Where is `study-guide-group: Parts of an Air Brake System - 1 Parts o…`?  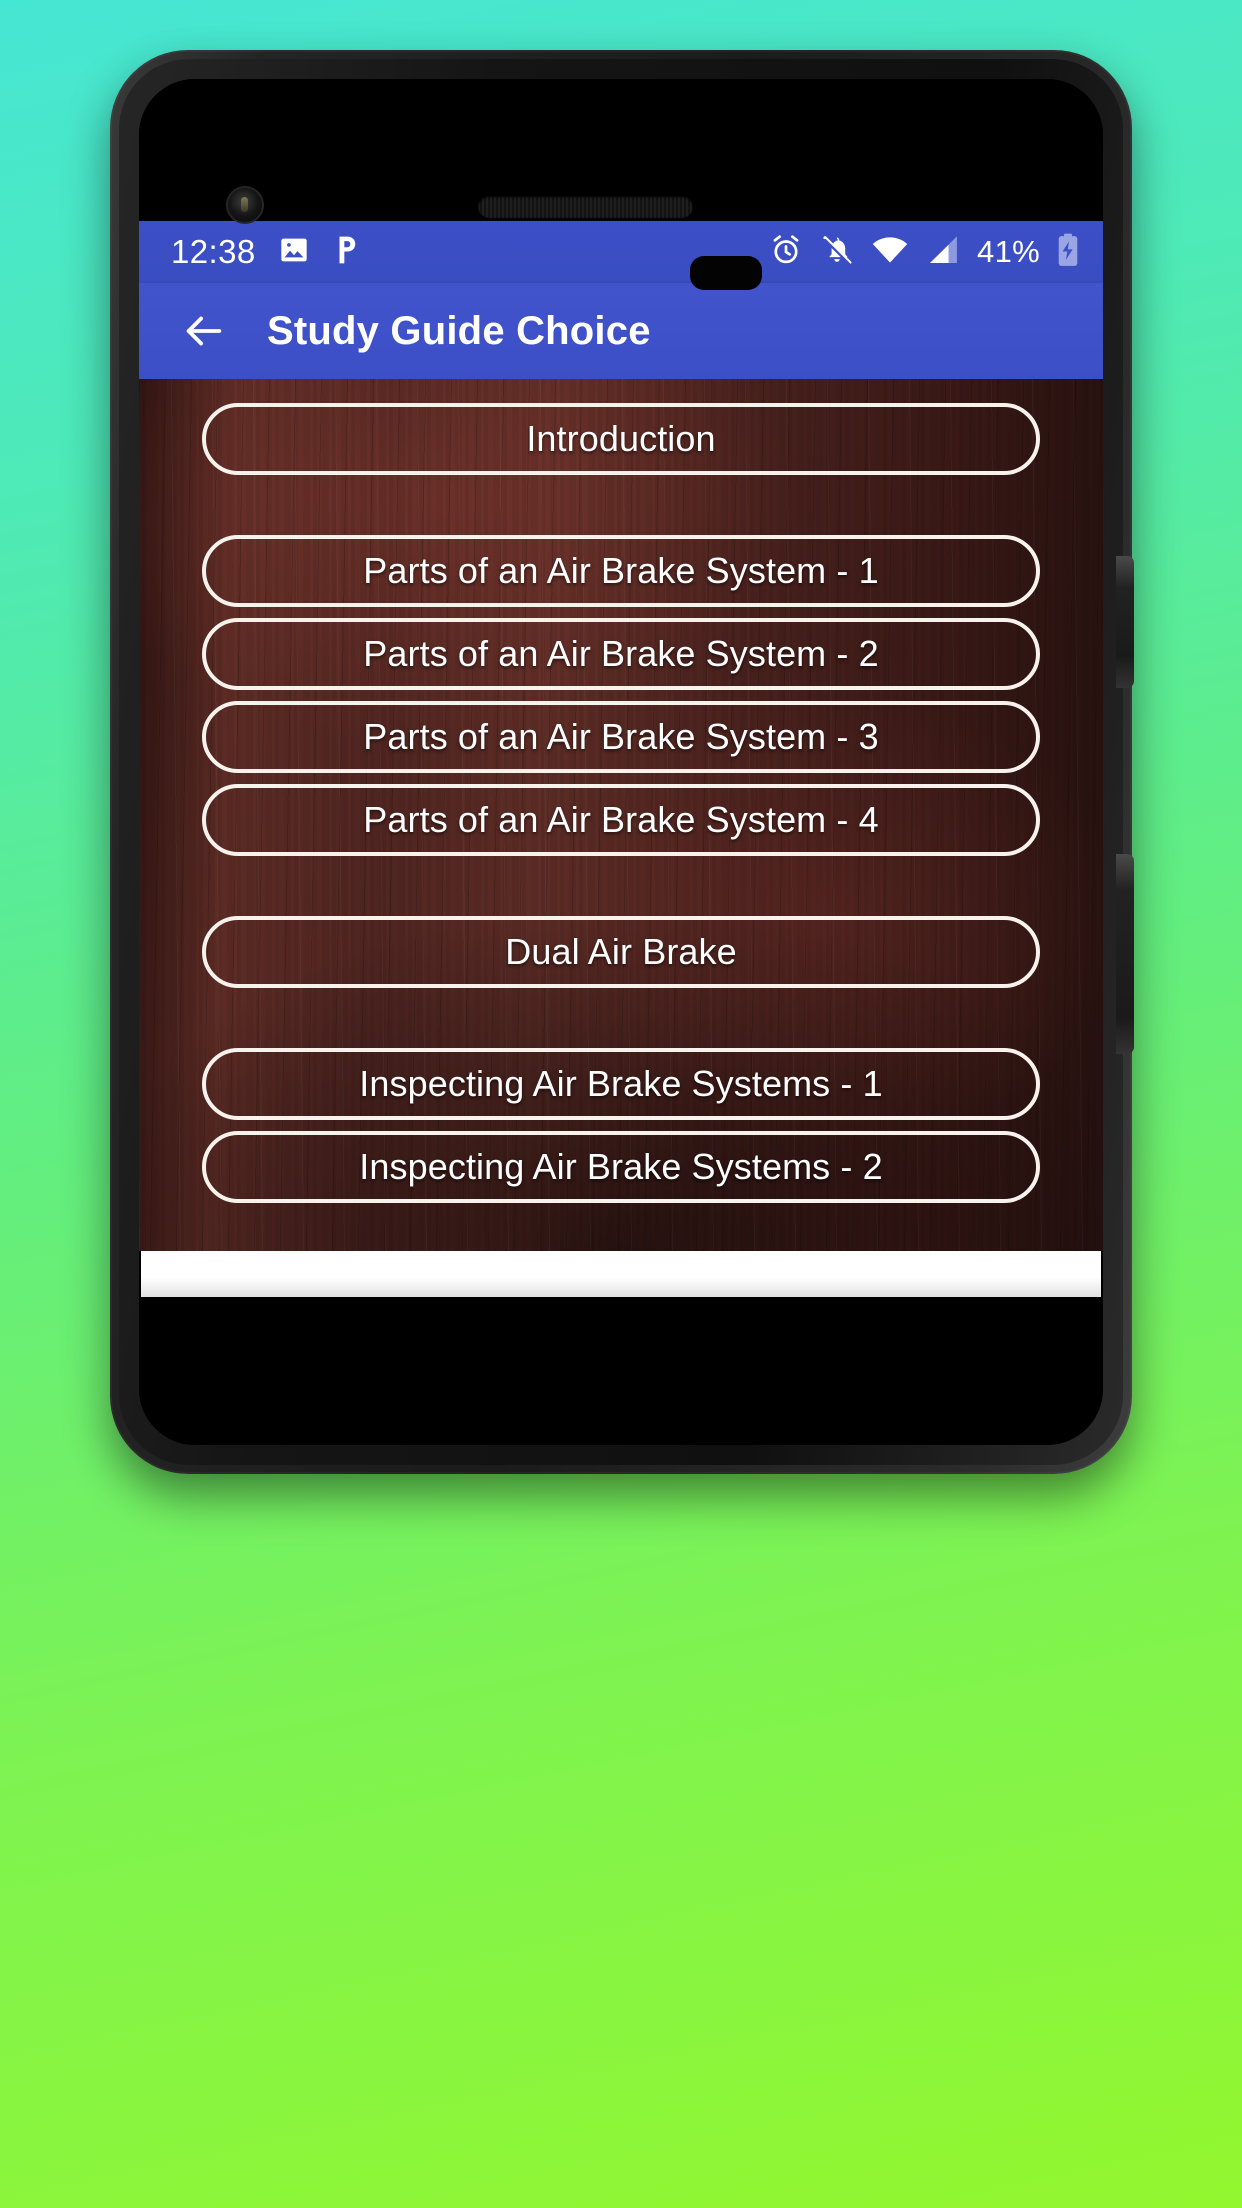 study-guide-group: Parts of an Air Brake System - 1 Parts o… is located at coordinates (621, 695).